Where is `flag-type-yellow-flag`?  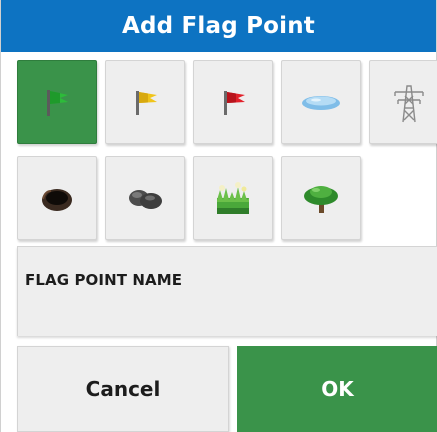
flag-type-yellow-flag is located at coordinates (145, 102).